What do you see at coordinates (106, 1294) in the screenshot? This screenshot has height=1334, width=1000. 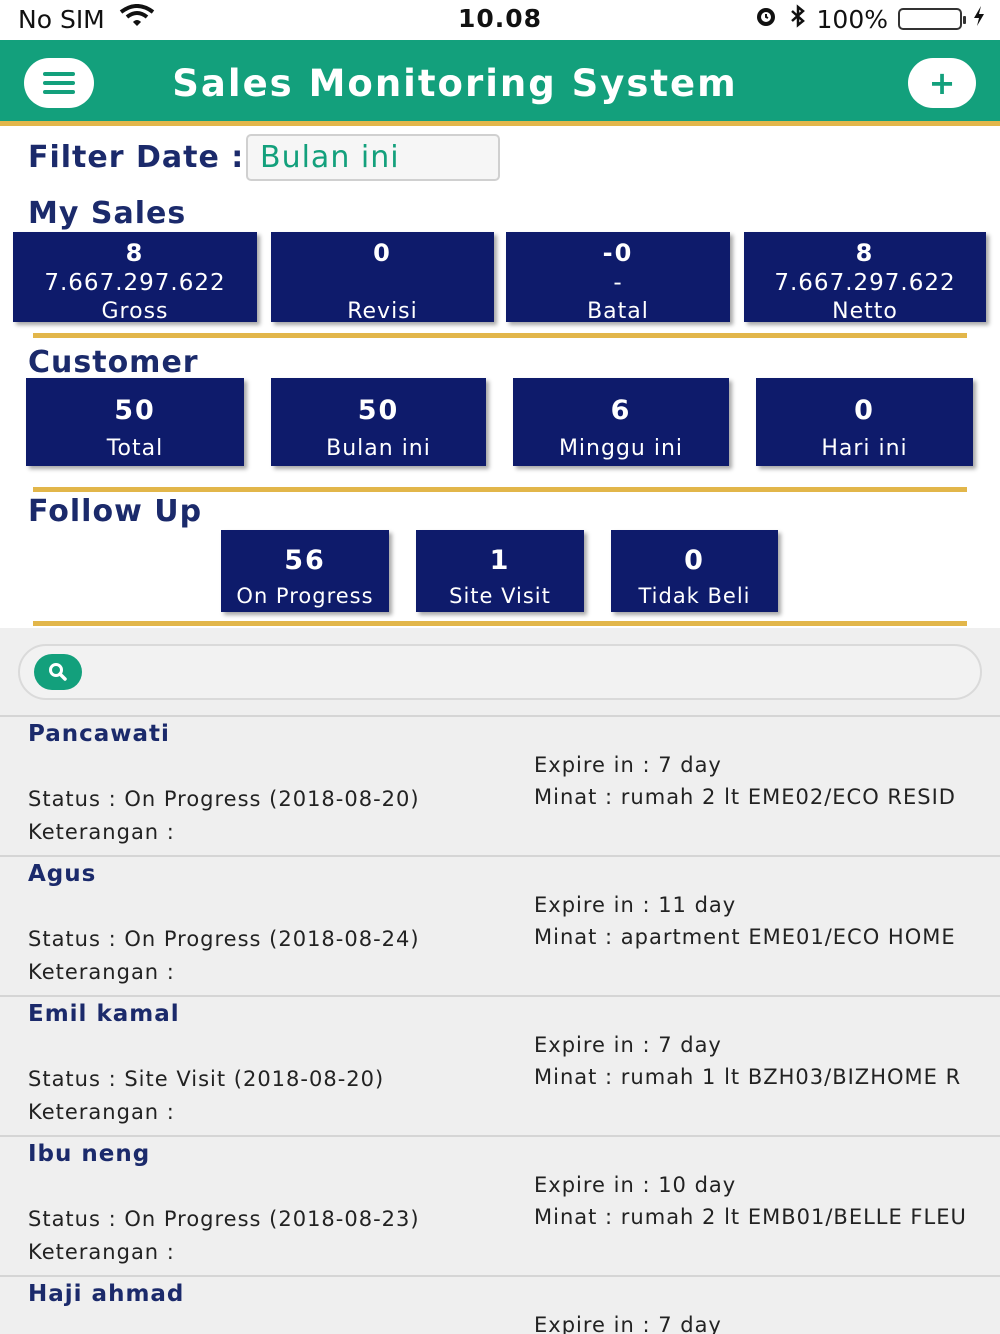 I see `customer-name: Haji ahmad` at bounding box center [106, 1294].